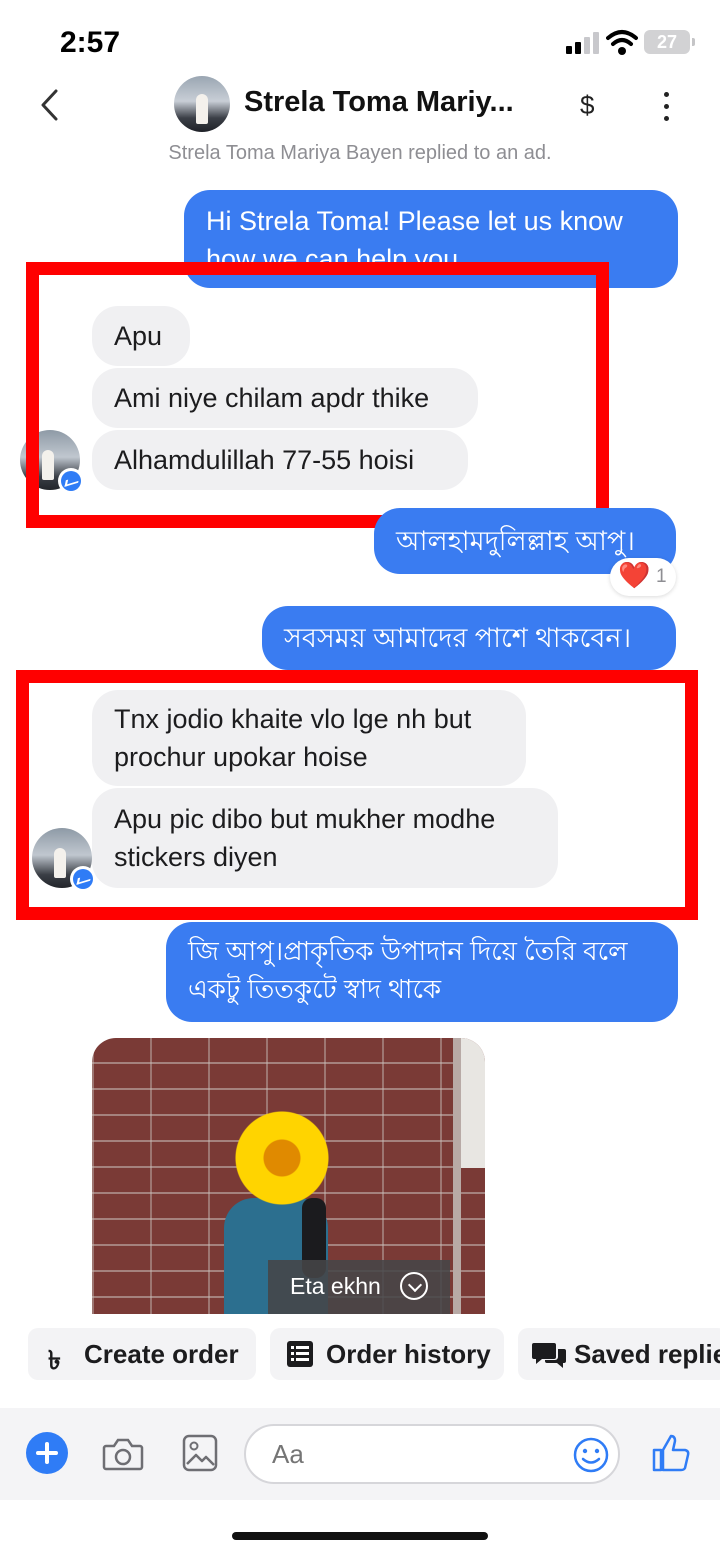 The image size is (720, 1557). What do you see at coordinates (202, 104) in the screenshot?
I see `contact-avatar` at bounding box center [202, 104].